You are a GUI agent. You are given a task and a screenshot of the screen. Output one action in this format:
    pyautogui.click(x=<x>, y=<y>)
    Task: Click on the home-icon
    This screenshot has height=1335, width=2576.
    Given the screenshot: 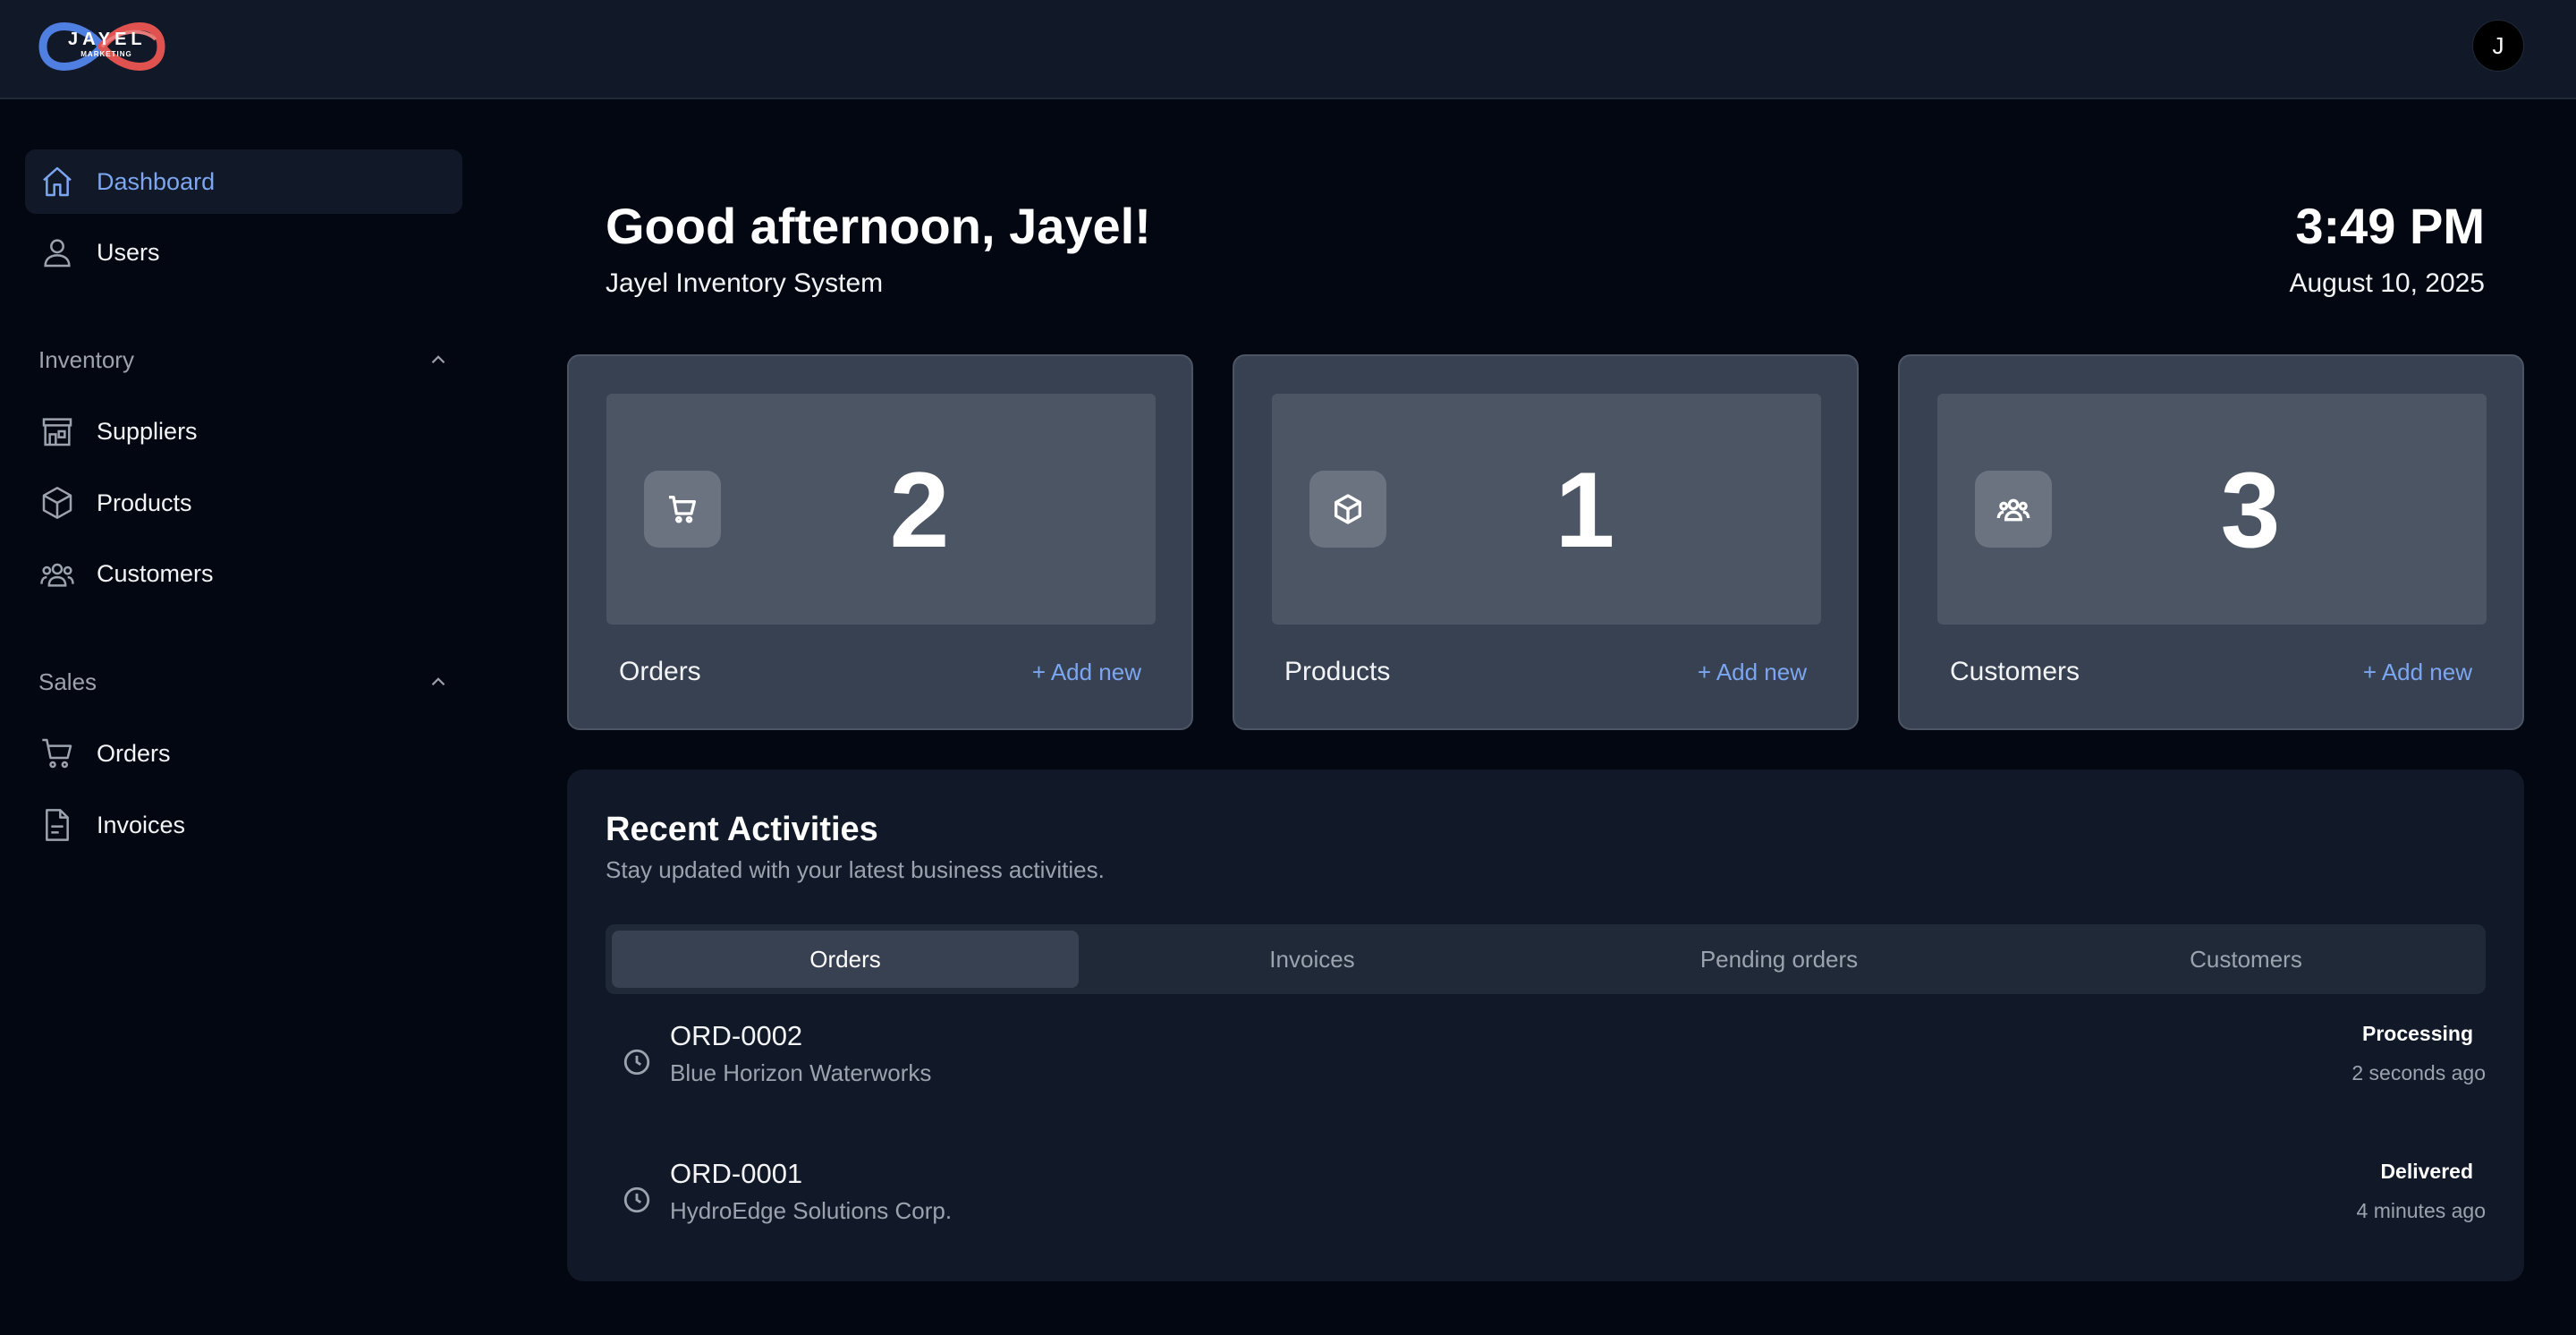 What is the action you would take?
    pyautogui.click(x=57, y=182)
    